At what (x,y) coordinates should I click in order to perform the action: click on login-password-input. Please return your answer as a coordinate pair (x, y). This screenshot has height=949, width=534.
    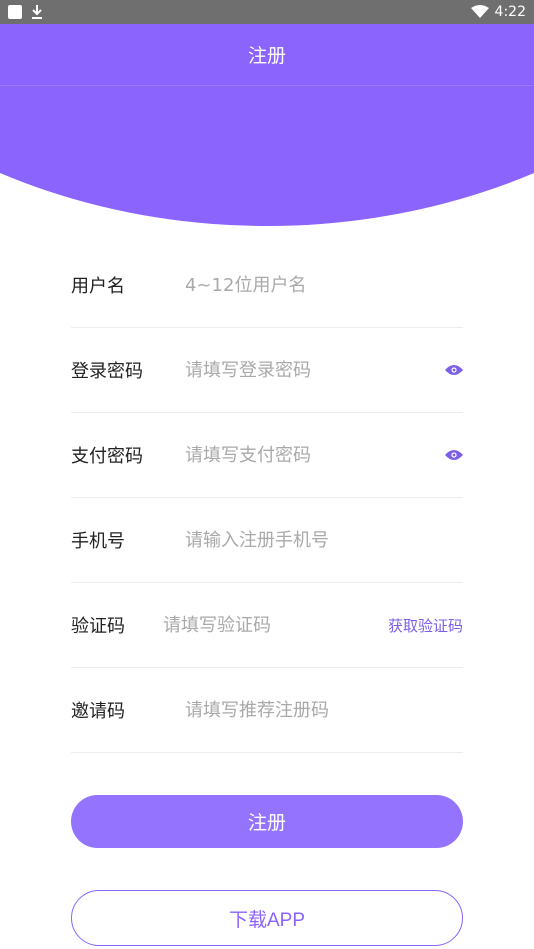
    Looking at the image, I should click on (315, 370).